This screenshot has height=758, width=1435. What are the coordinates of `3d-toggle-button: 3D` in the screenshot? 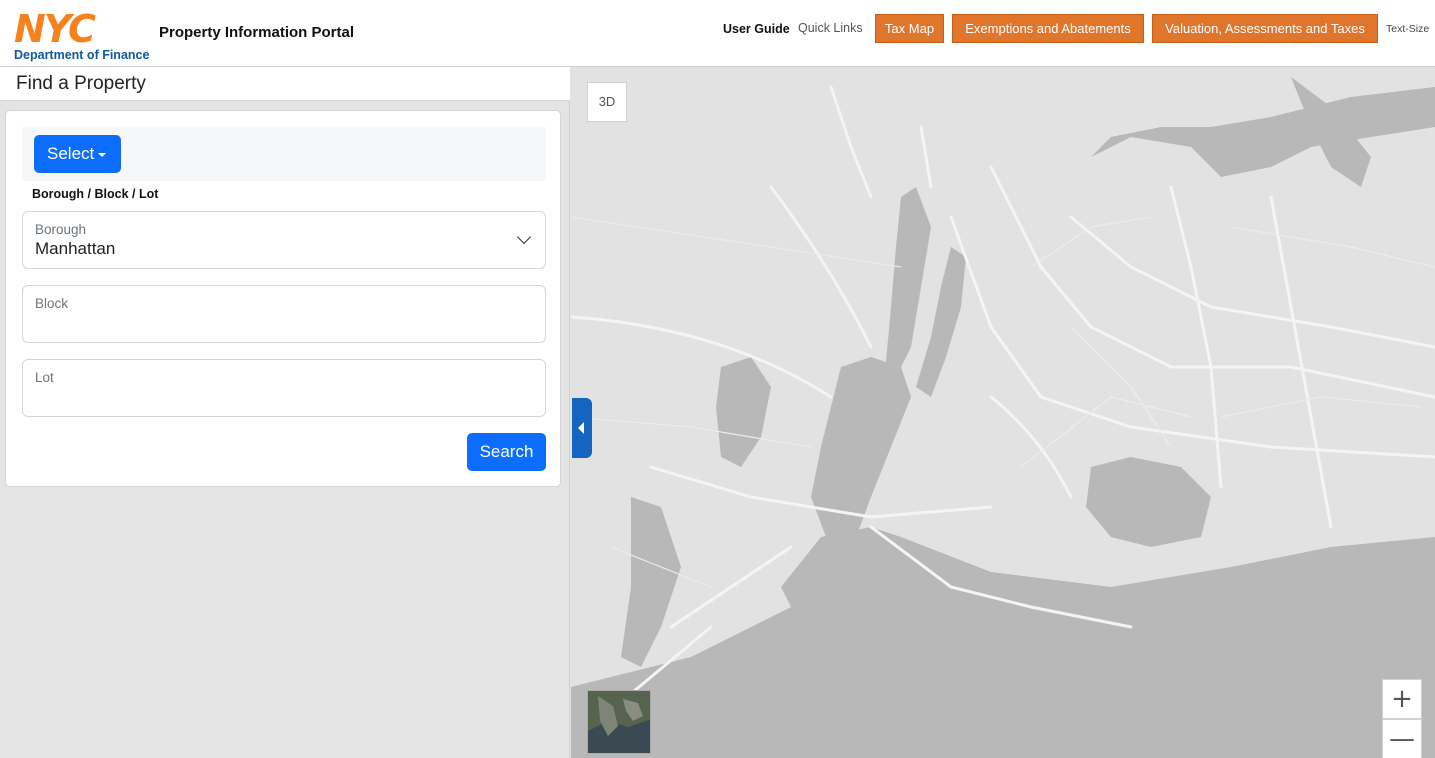 It's located at (607, 102).